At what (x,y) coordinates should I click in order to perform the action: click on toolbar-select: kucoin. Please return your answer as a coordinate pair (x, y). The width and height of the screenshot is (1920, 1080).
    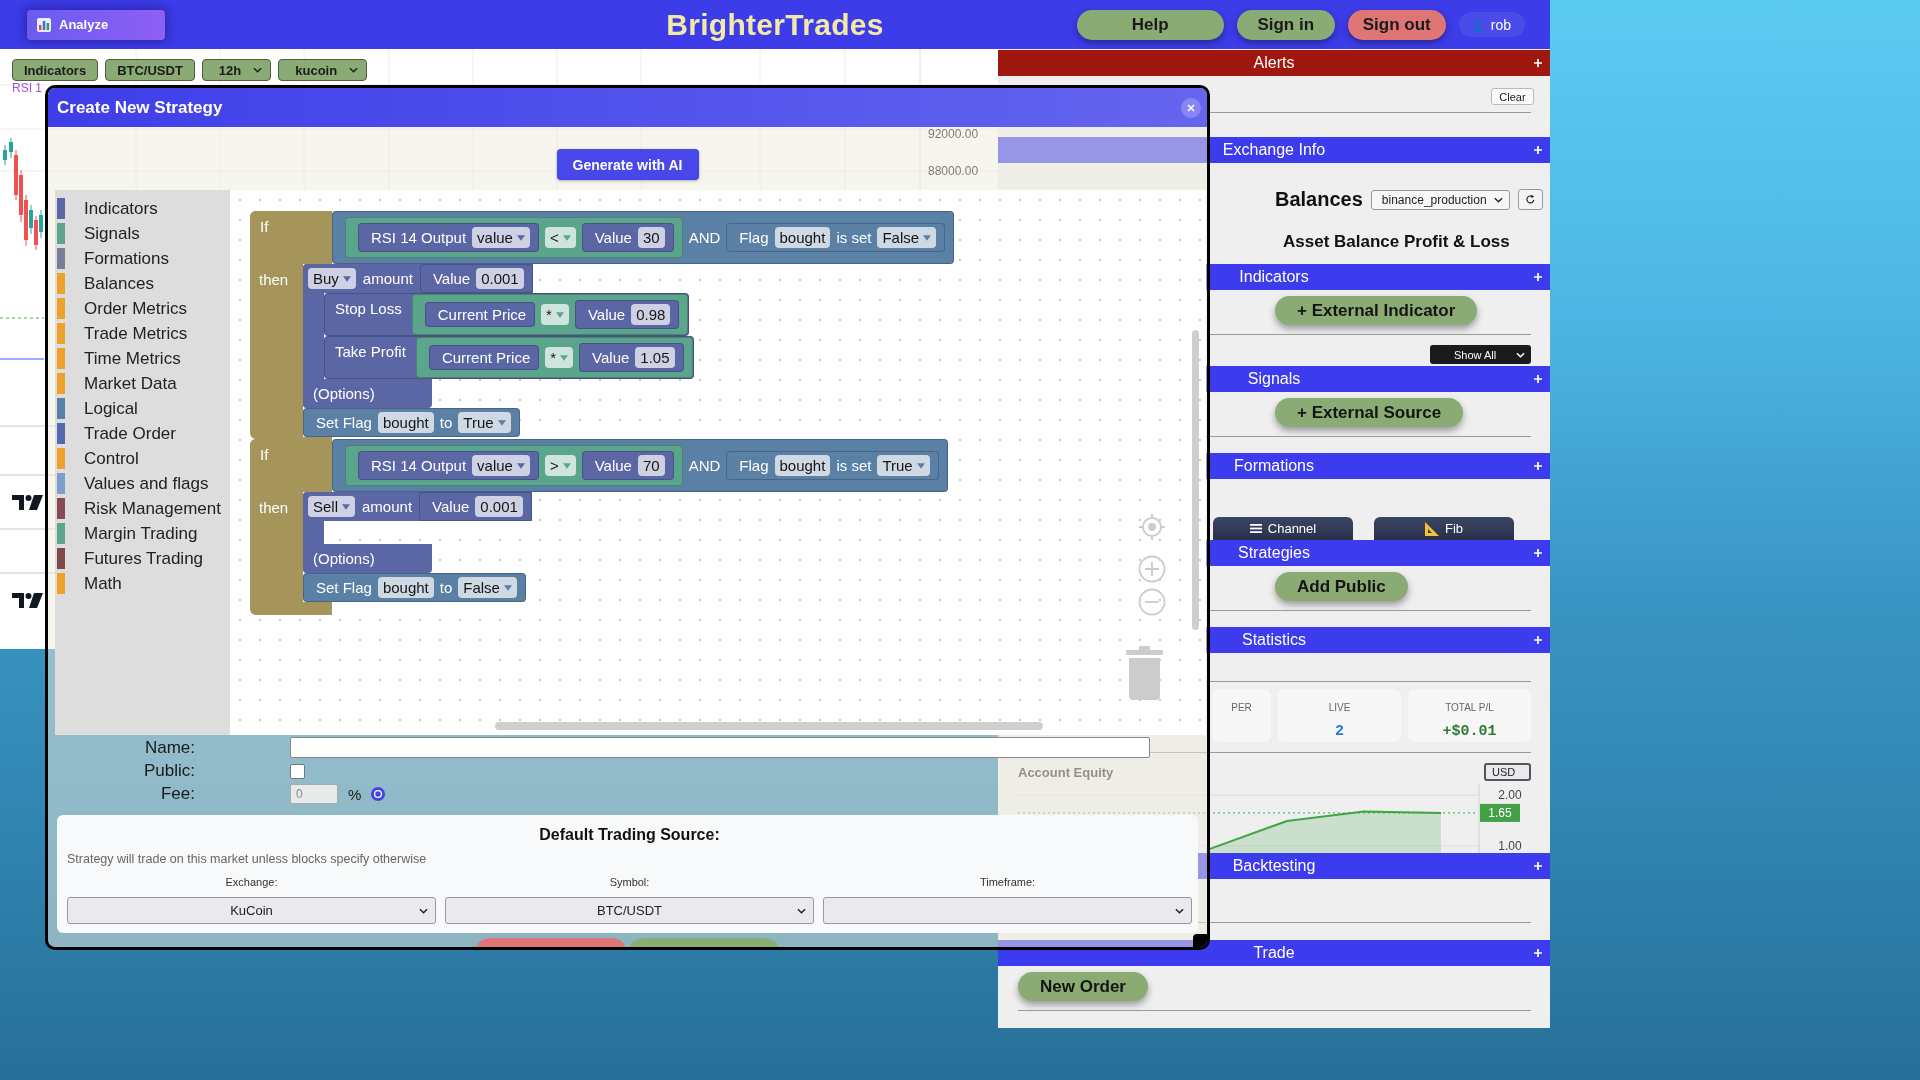
    Looking at the image, I should click on (323, 70).